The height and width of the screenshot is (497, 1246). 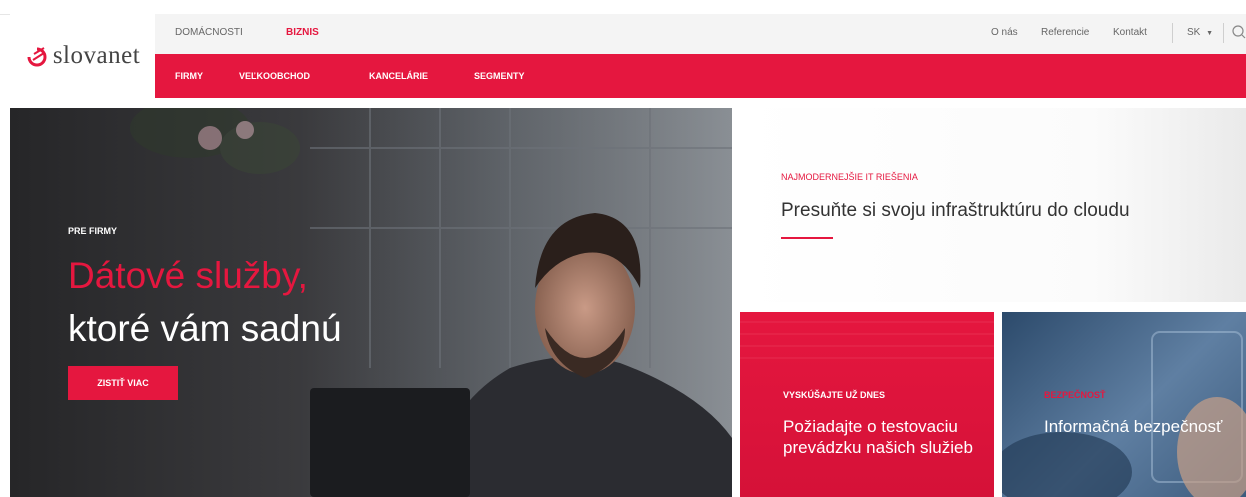 What do you see at coordinates (1133, 426) in the screenshot?
I see `card-title: Informačná bezpečnosť` at bounding box center [1133, 426].